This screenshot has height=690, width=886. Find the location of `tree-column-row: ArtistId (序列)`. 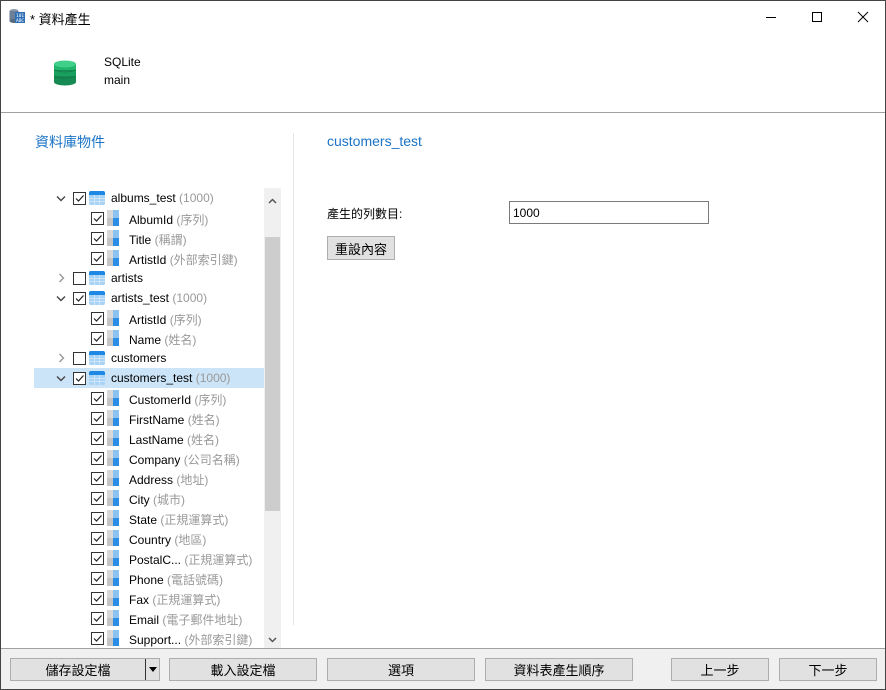

tree-column-row: ArtistId (序列) is located at coordinates (149, 318).